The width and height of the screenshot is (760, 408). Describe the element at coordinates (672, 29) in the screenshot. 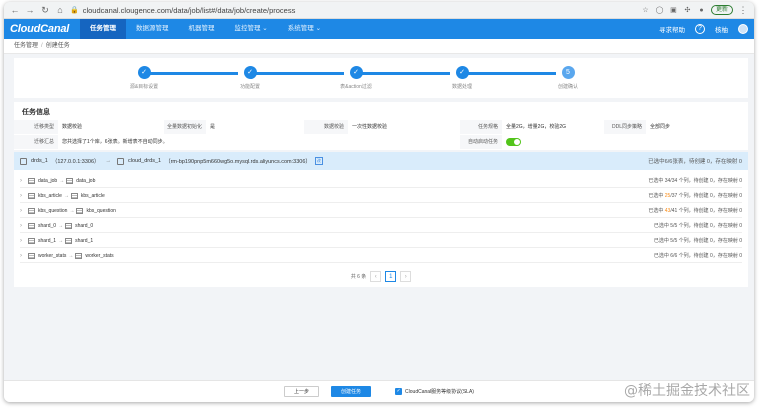

I see `help-link: 寻求帮助` at that location.